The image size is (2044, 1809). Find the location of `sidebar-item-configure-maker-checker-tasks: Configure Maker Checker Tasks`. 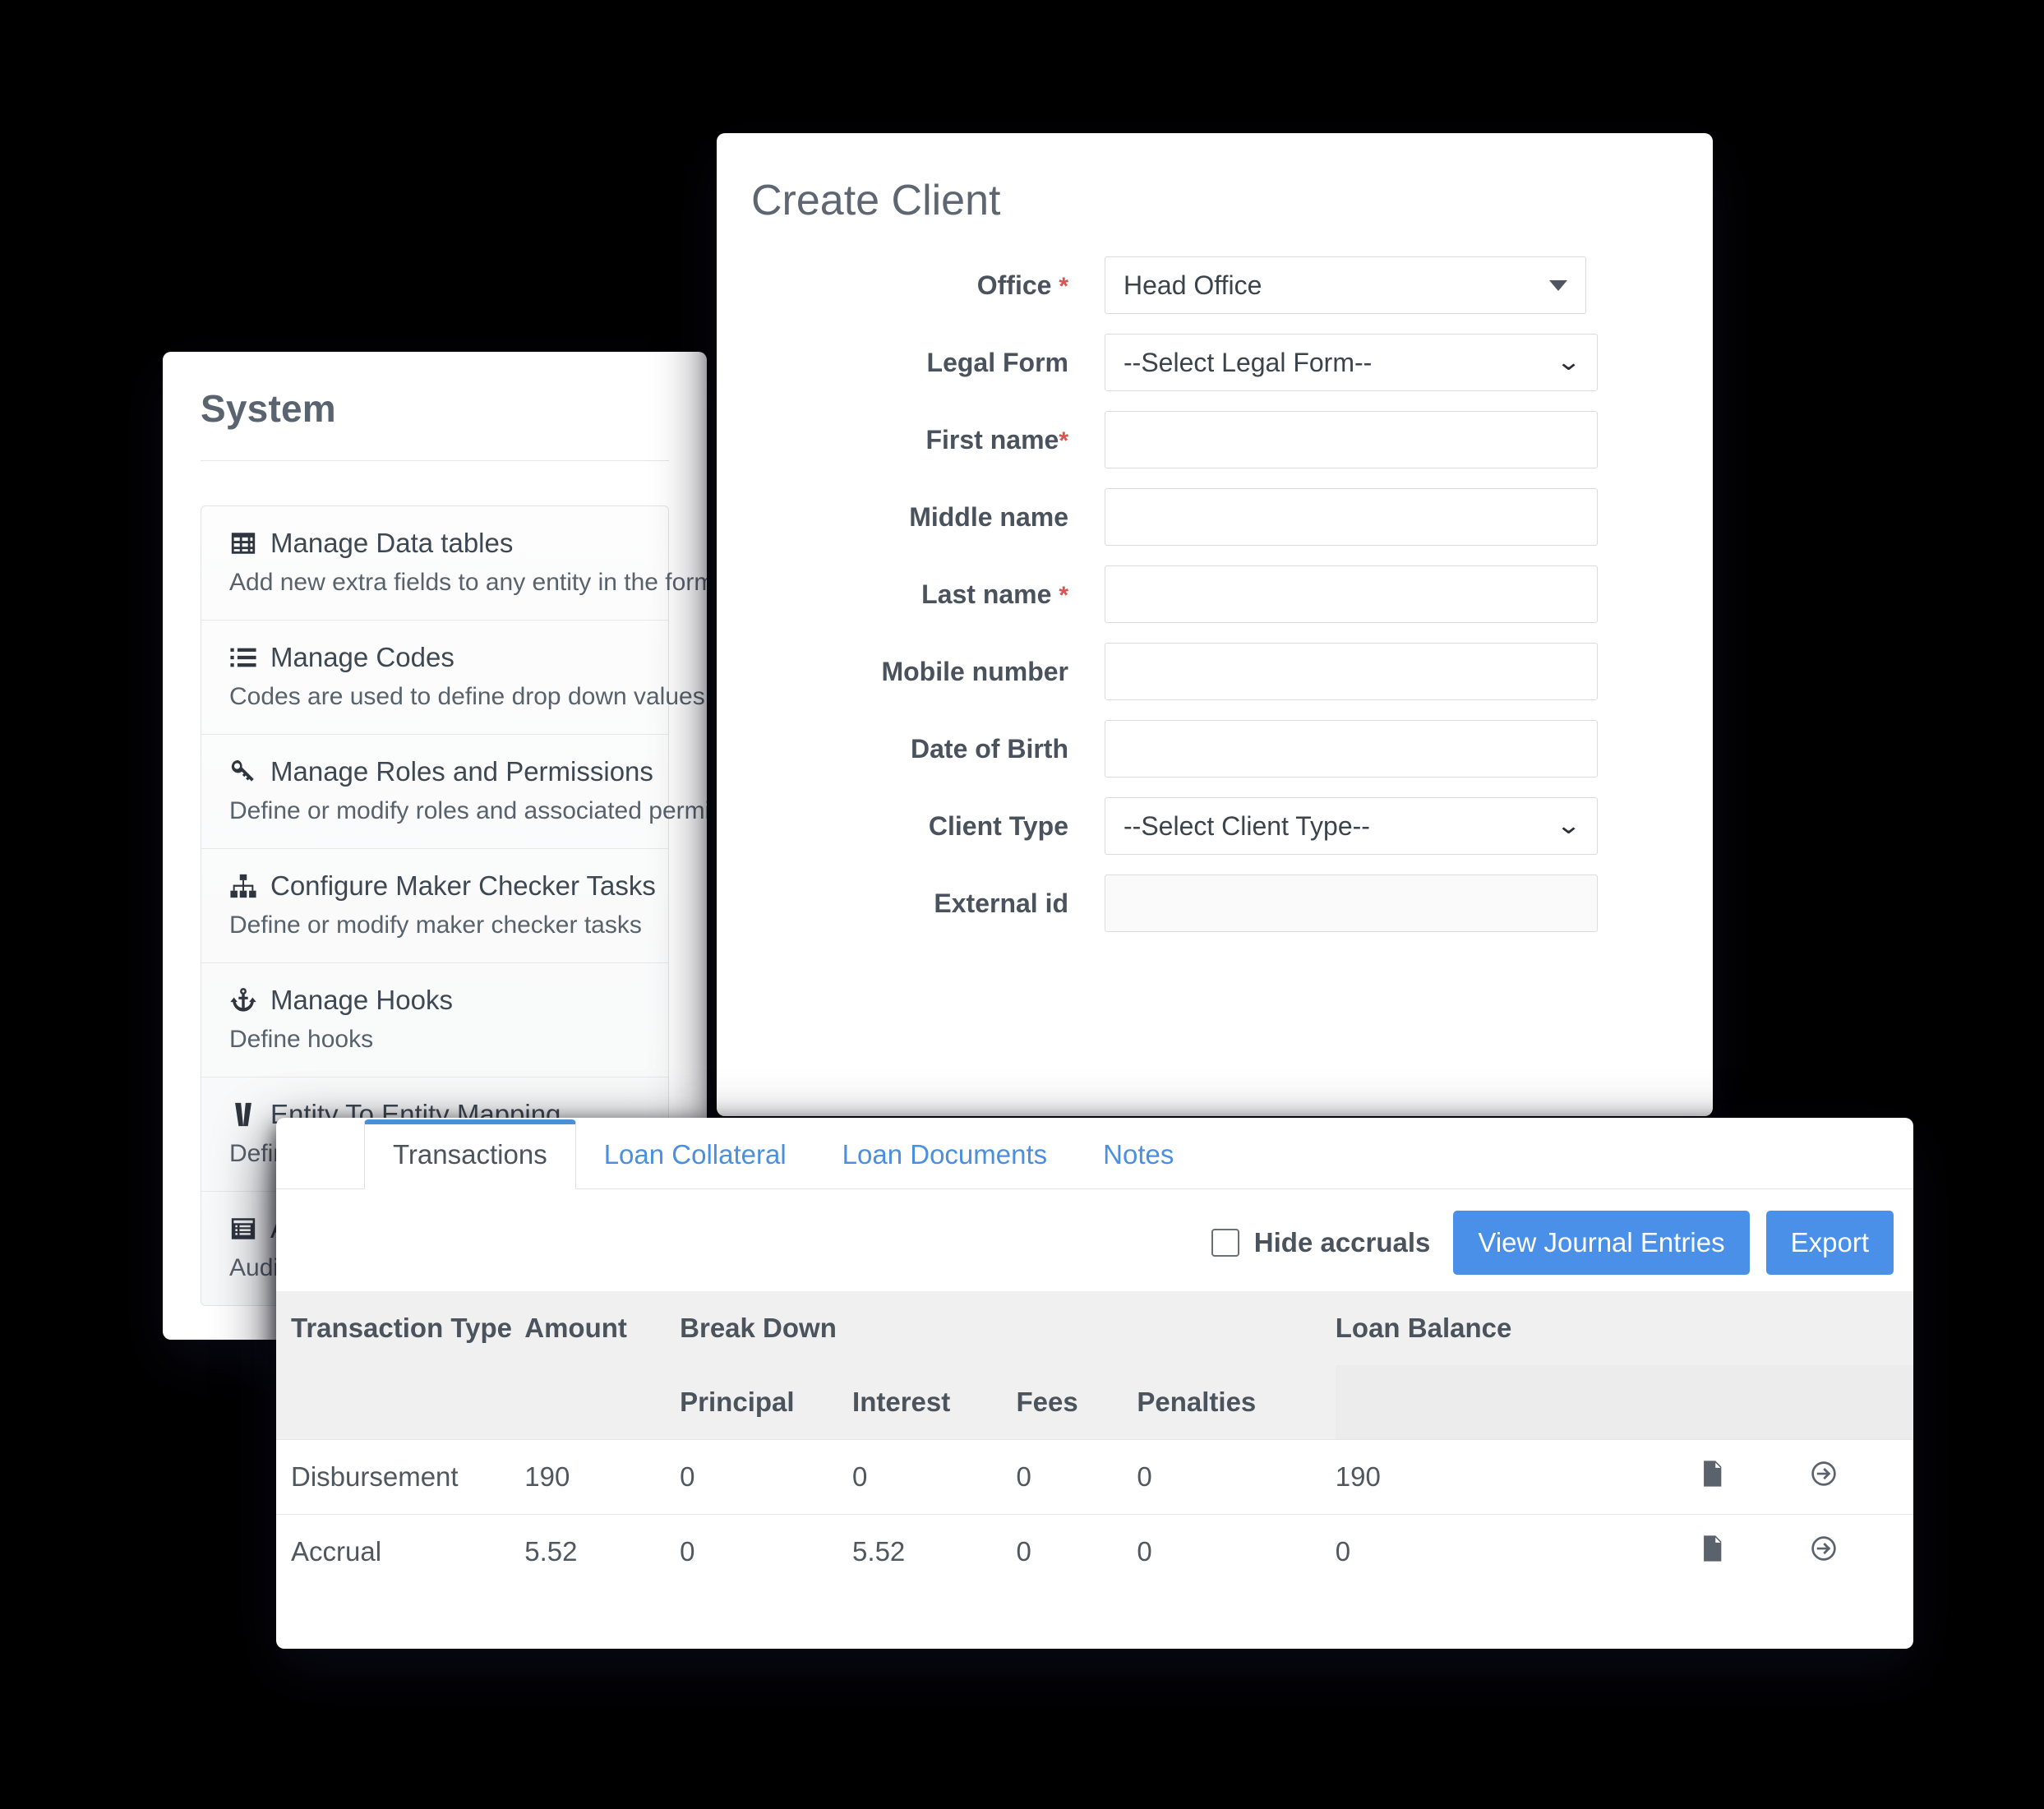

sidebar-item-configure-maker-checker-tasks: Configure Maker Checker Tasks is located at coordinates (443, 886).